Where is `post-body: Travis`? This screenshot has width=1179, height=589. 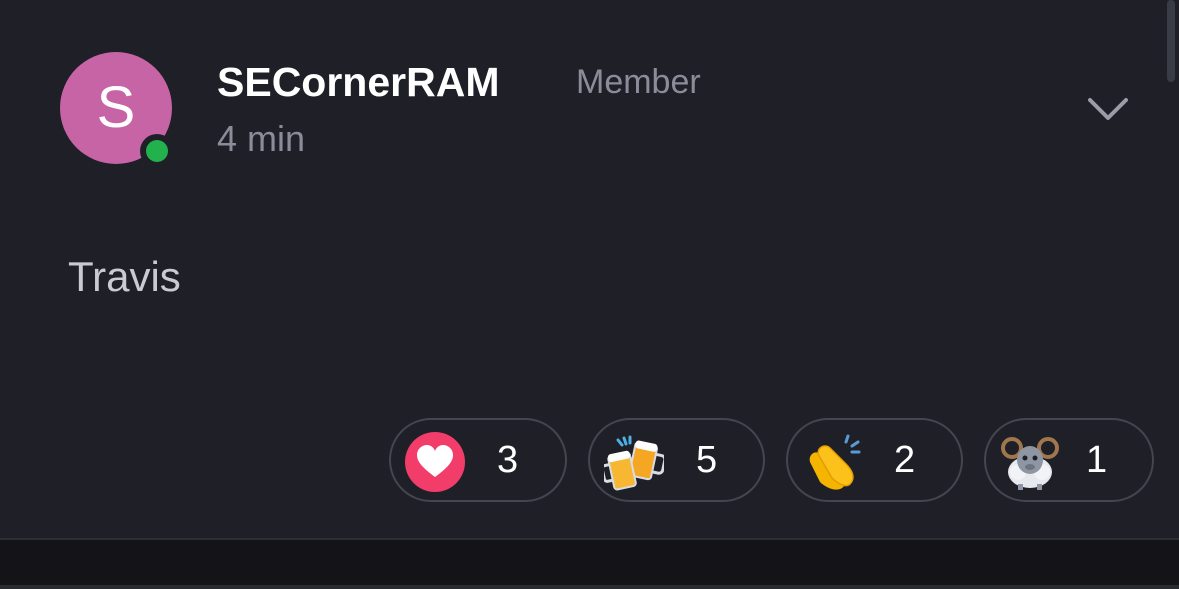
post-body: Travis is located at coordinates (124, 276).